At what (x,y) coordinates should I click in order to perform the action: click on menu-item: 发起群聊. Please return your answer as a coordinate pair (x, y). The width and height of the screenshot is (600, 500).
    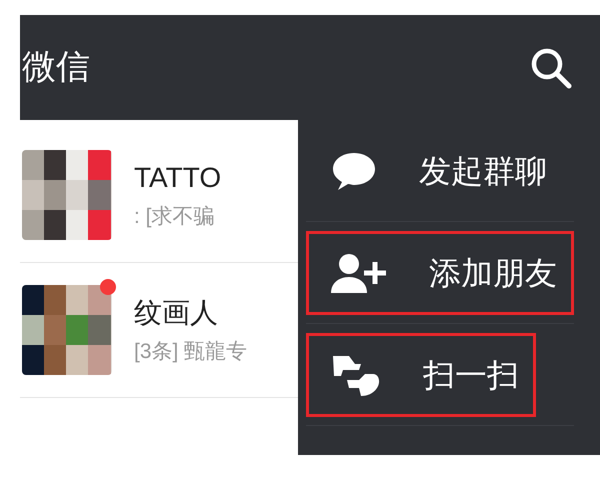
    Looking at the image, I should click on (435, 170).